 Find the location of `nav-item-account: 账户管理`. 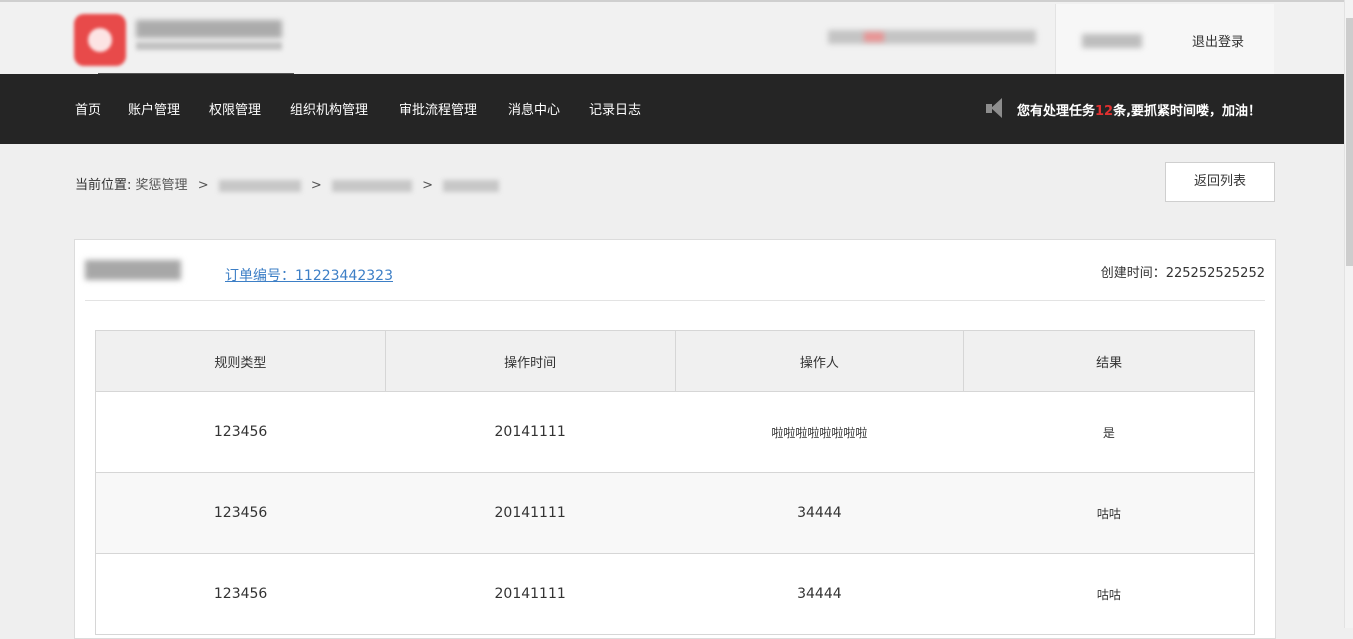

nav-item-account: 账户管理 is located at coordinates (154, 108).